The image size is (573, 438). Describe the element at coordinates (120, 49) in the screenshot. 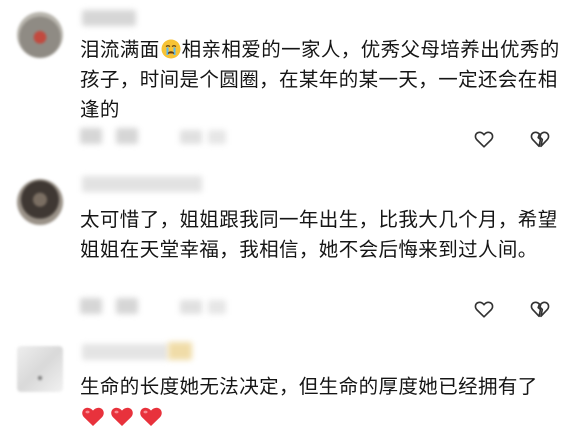

I see `comment-text-part: 泪流满面` at that location.